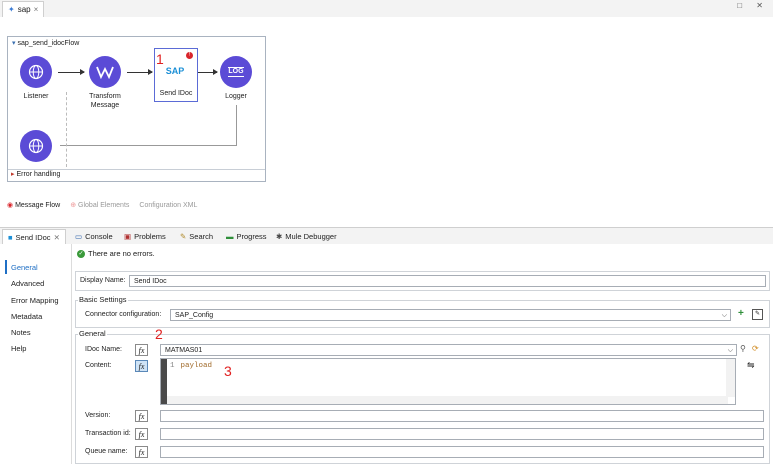  Describe the element at coordinates (448, 350) in the screenshot. I see `idoc-name-input: MATMAS01 ⌵` at that location.